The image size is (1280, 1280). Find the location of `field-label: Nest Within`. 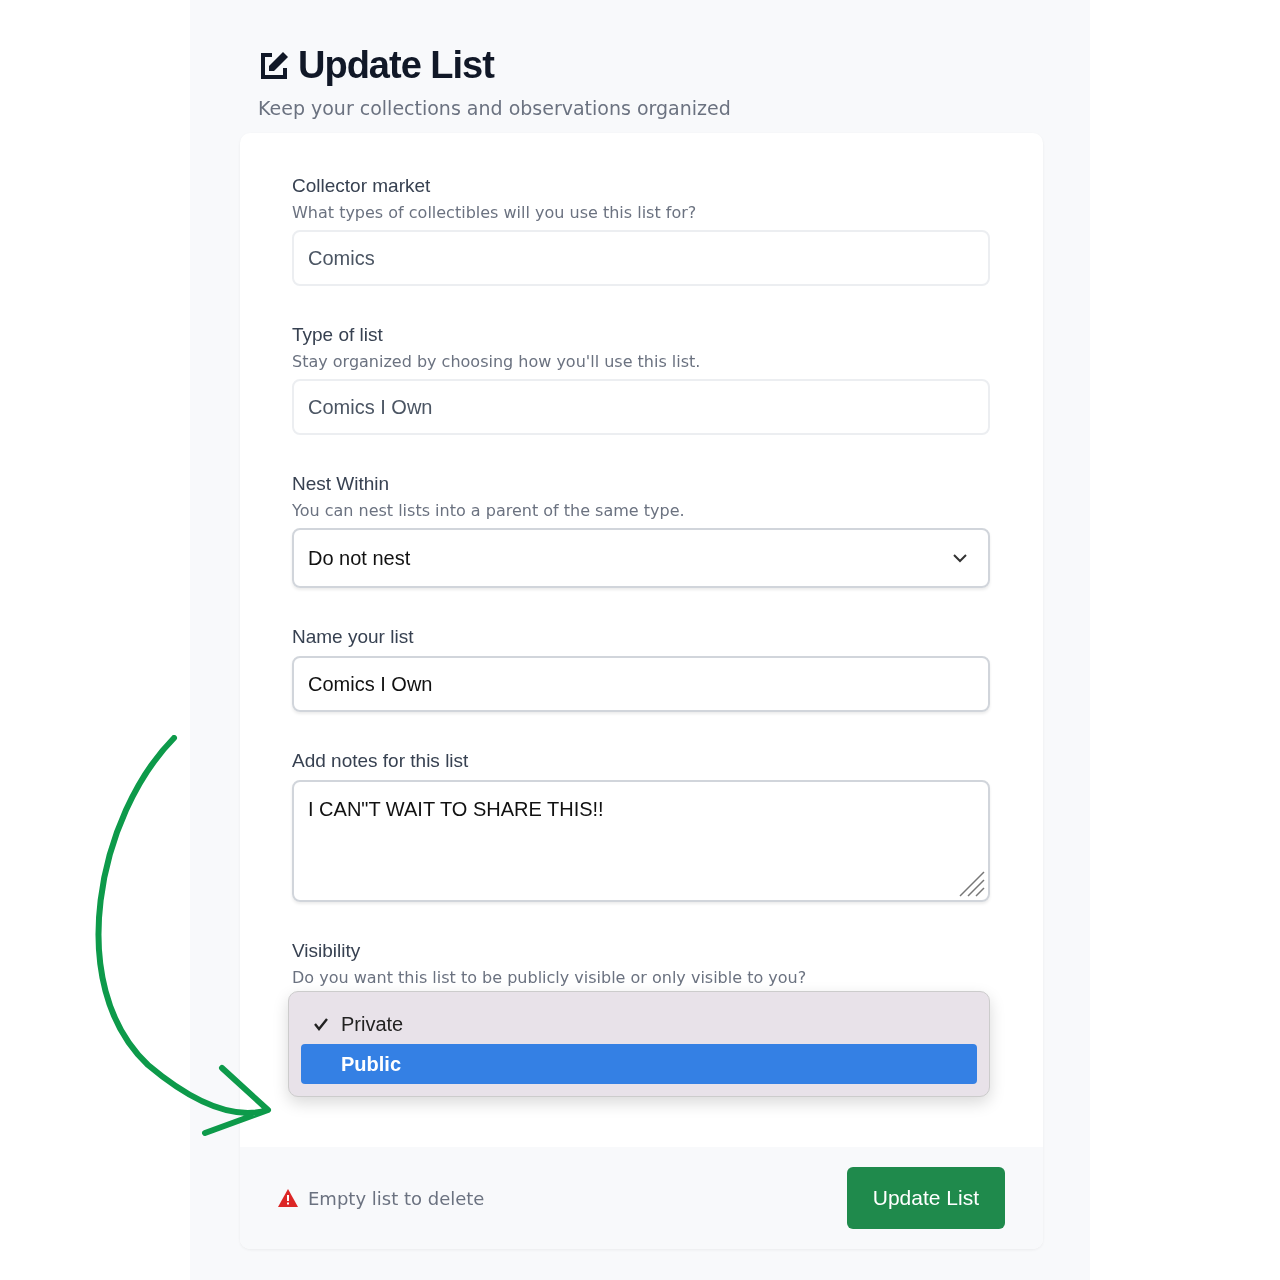

field-label: Nest Within is located at coordinates (341, 484).